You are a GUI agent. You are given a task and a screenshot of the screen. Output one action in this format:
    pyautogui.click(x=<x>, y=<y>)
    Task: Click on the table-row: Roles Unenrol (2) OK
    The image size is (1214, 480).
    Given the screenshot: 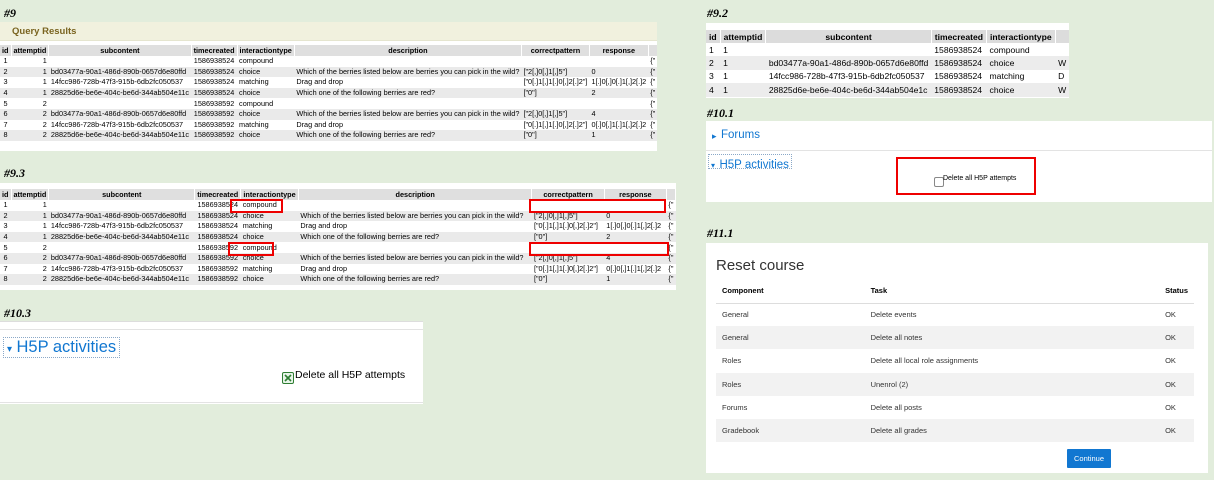 What is the action you would take?
    pyautogui.click(x=955, y=384)
    